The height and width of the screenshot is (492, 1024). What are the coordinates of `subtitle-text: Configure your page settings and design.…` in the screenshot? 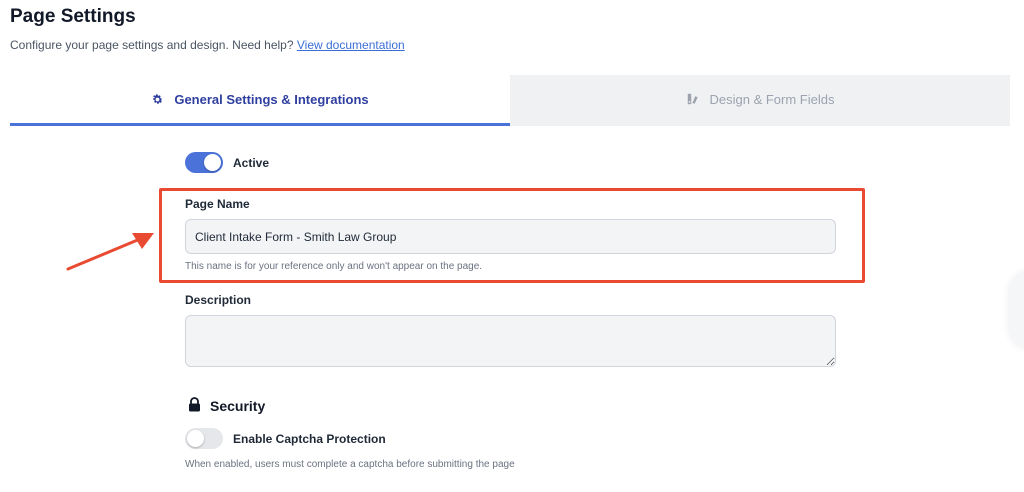 It's located at (152, 45).